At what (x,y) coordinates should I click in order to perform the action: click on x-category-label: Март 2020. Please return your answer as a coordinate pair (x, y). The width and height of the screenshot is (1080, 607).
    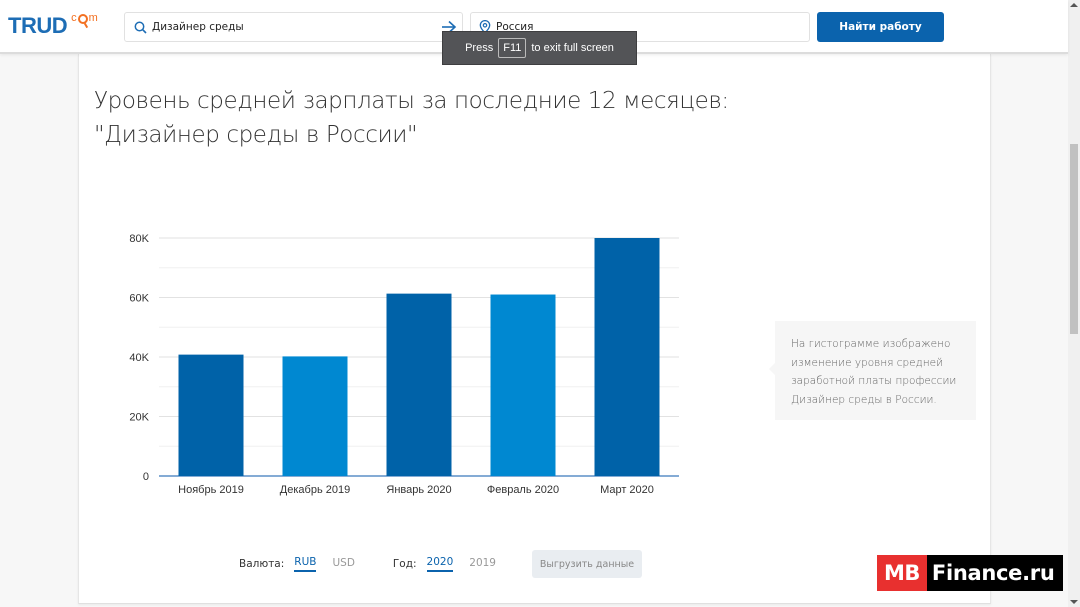
    Looking at the image, I should click on (627, 490).